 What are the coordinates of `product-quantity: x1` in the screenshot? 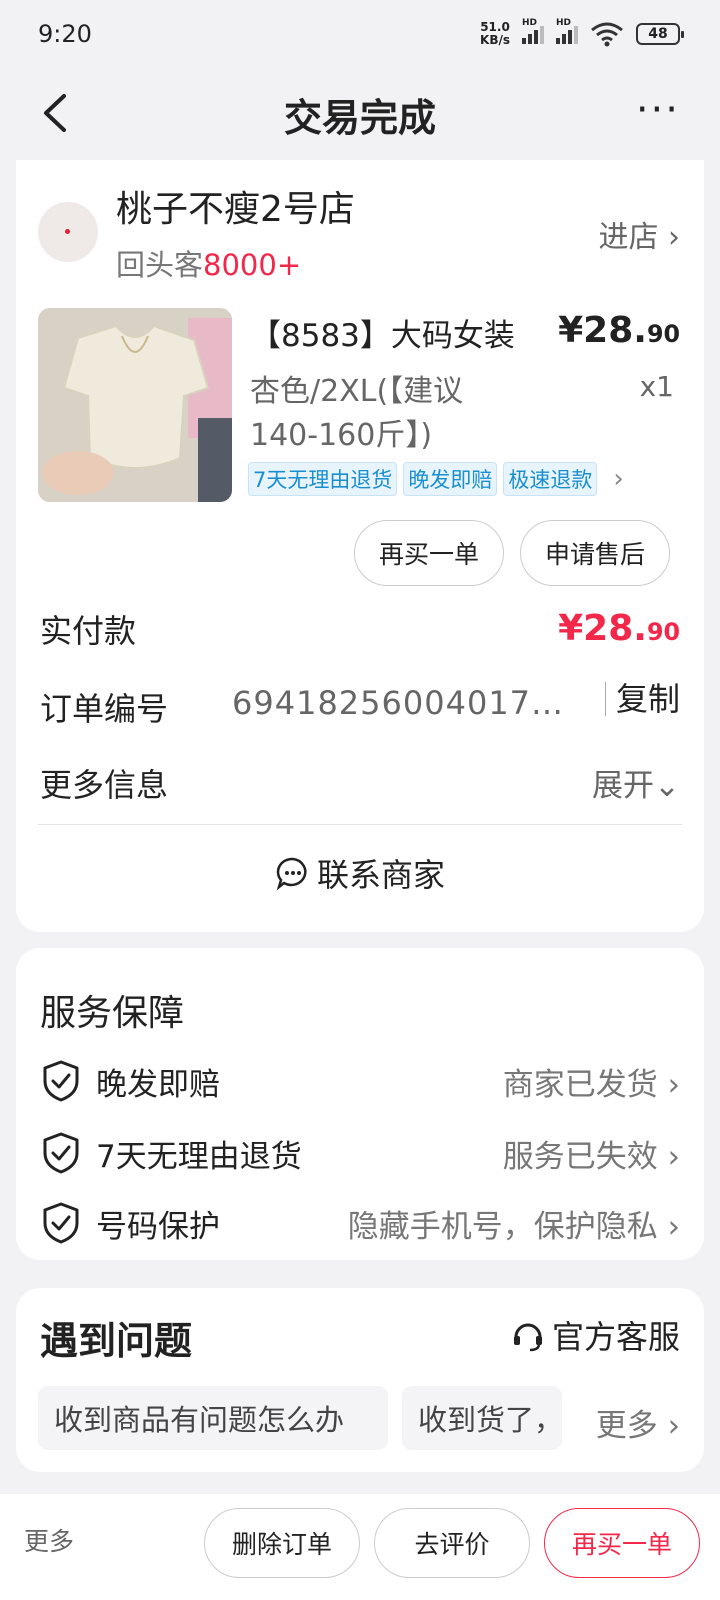 It's located at (656, 386).